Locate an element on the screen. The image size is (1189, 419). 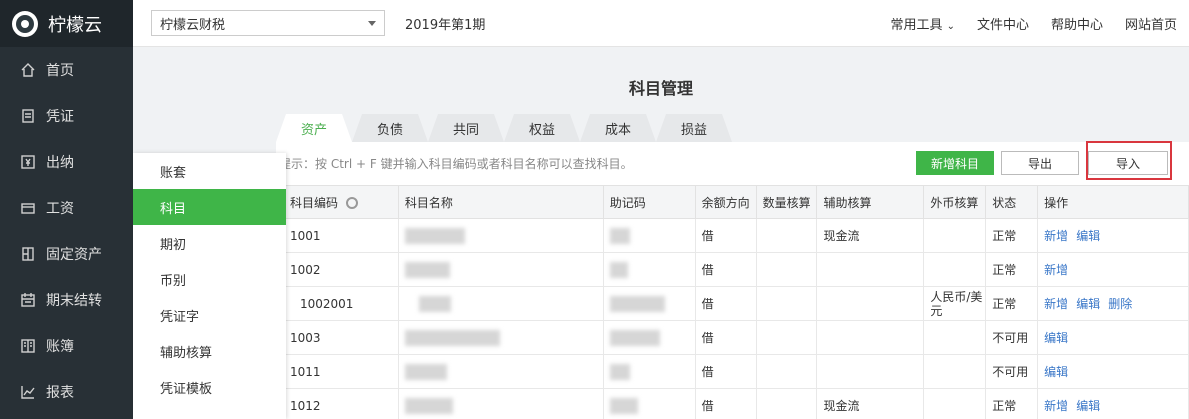
sidebar-item-salary: 工资 is located at coordinates (66, 208).